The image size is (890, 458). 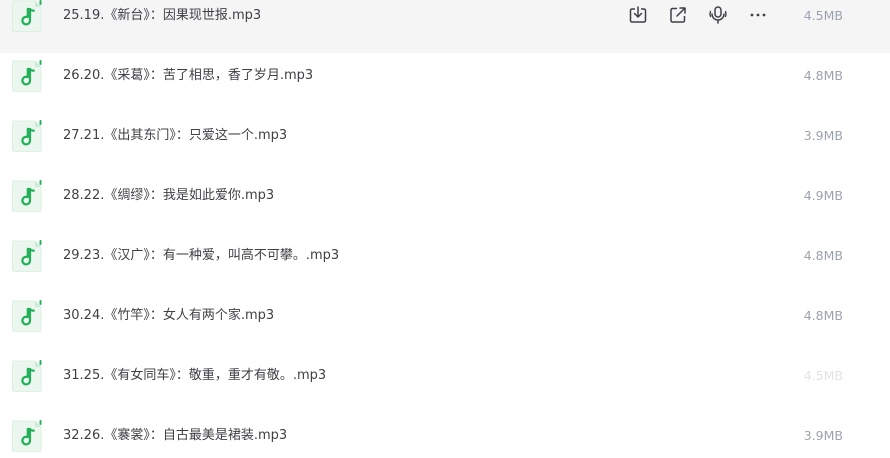 What do you see at coordinates (201, 256) in the screenshot?
I see `file-name: 29.23.《汉广》：有一种爱，叫高不可攀。.mp3` at bounding box center [201, 256].